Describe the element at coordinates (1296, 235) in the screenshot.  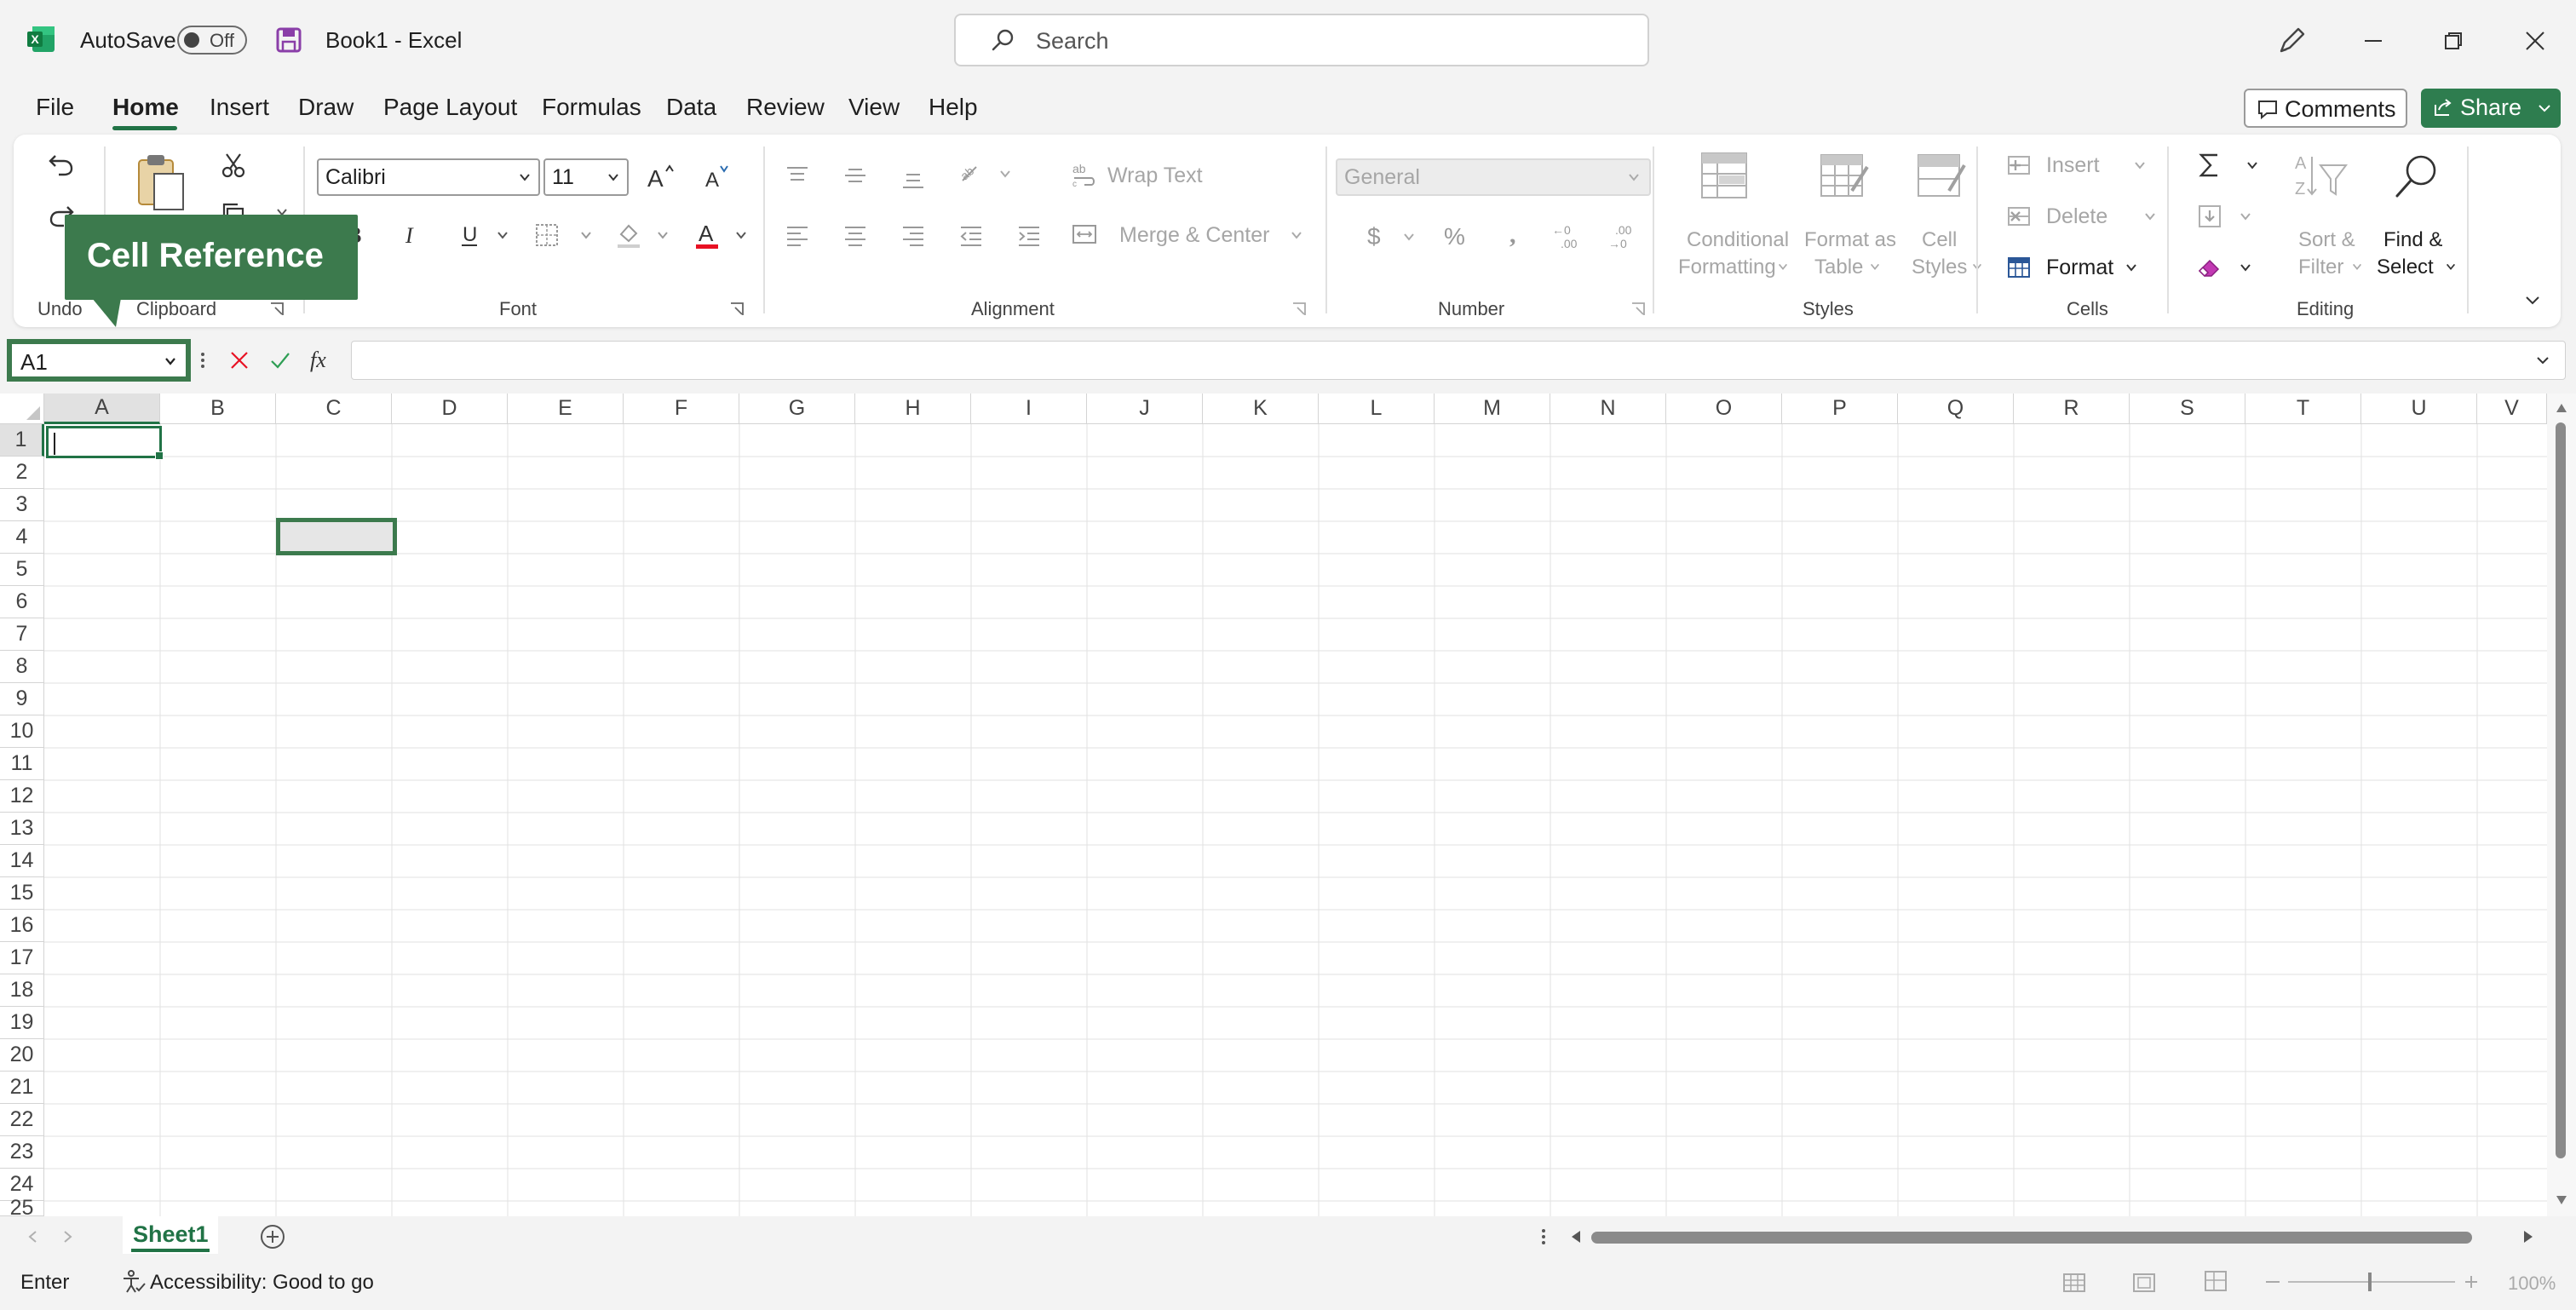
I see `merge-chevron-icon` at that location.